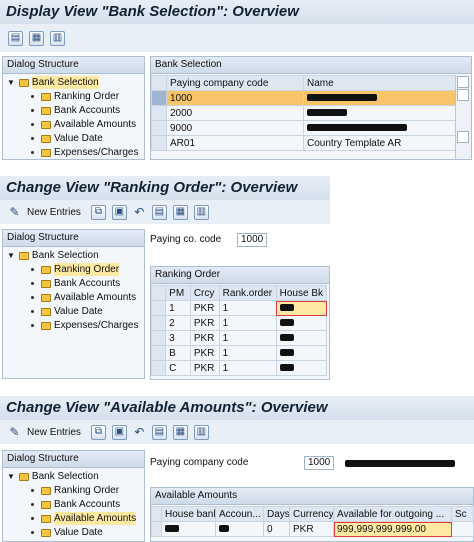 The width and height of the screenshot is (474, 542). I want to click on available-amount-cell: 999,999,999,999.00, so click(392, 529).